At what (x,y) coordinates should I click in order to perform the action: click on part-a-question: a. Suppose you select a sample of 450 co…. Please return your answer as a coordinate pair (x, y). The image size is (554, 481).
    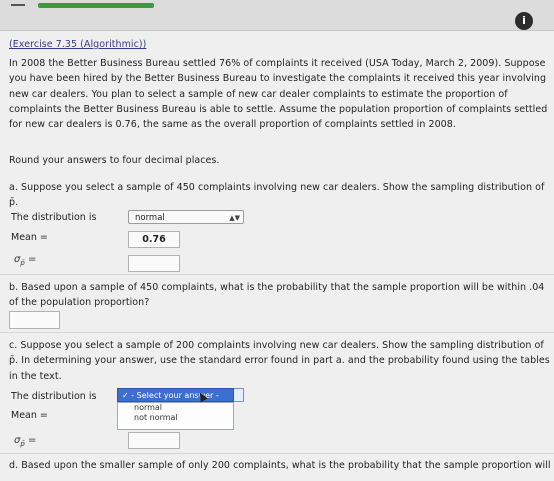
    Looking at the image, I should click on (277, 195).